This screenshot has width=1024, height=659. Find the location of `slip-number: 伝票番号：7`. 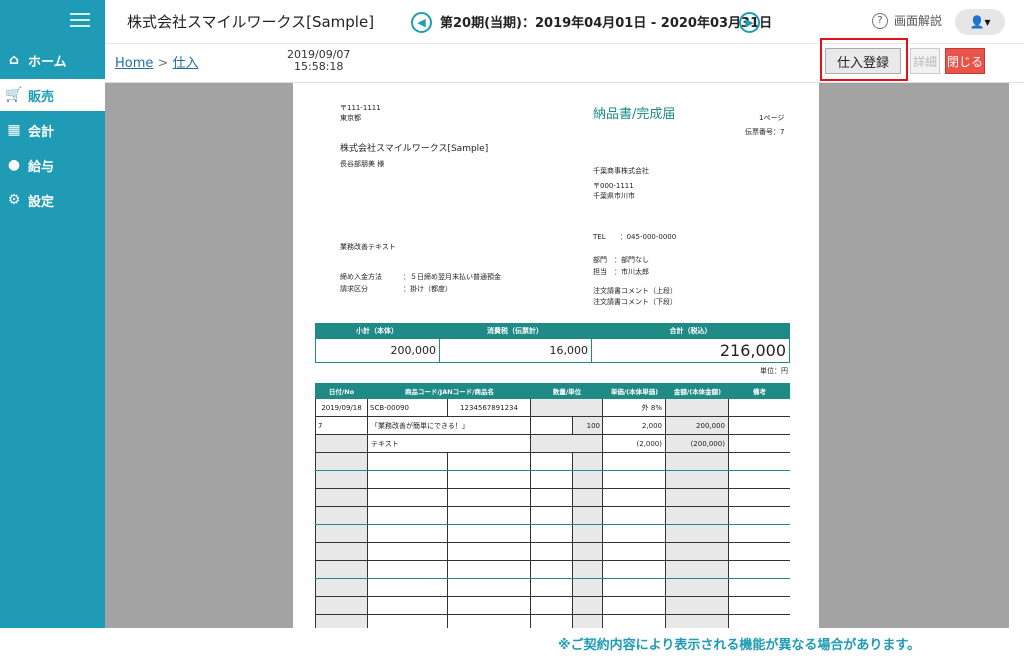

slip-number: 伝票番号：7 is located at coordinates (765, 132).